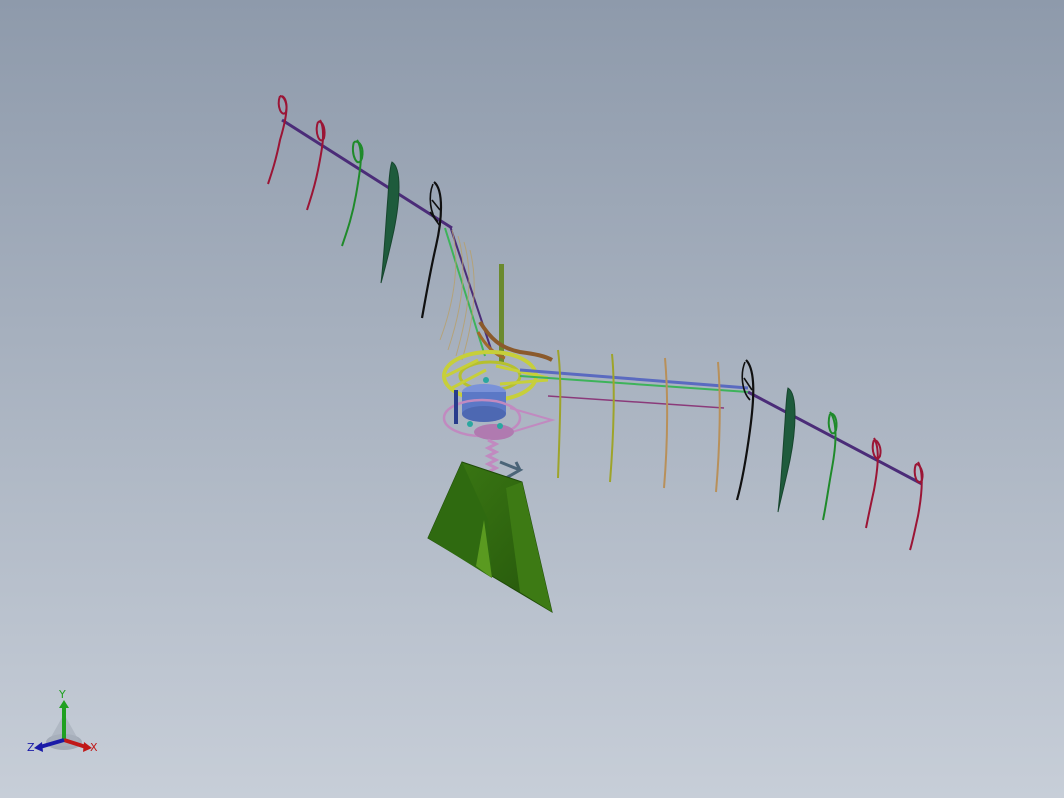  Describe the element at coordinates (484, 414) in the screenshot. I see `hub-cylinder-bottom` at that location.